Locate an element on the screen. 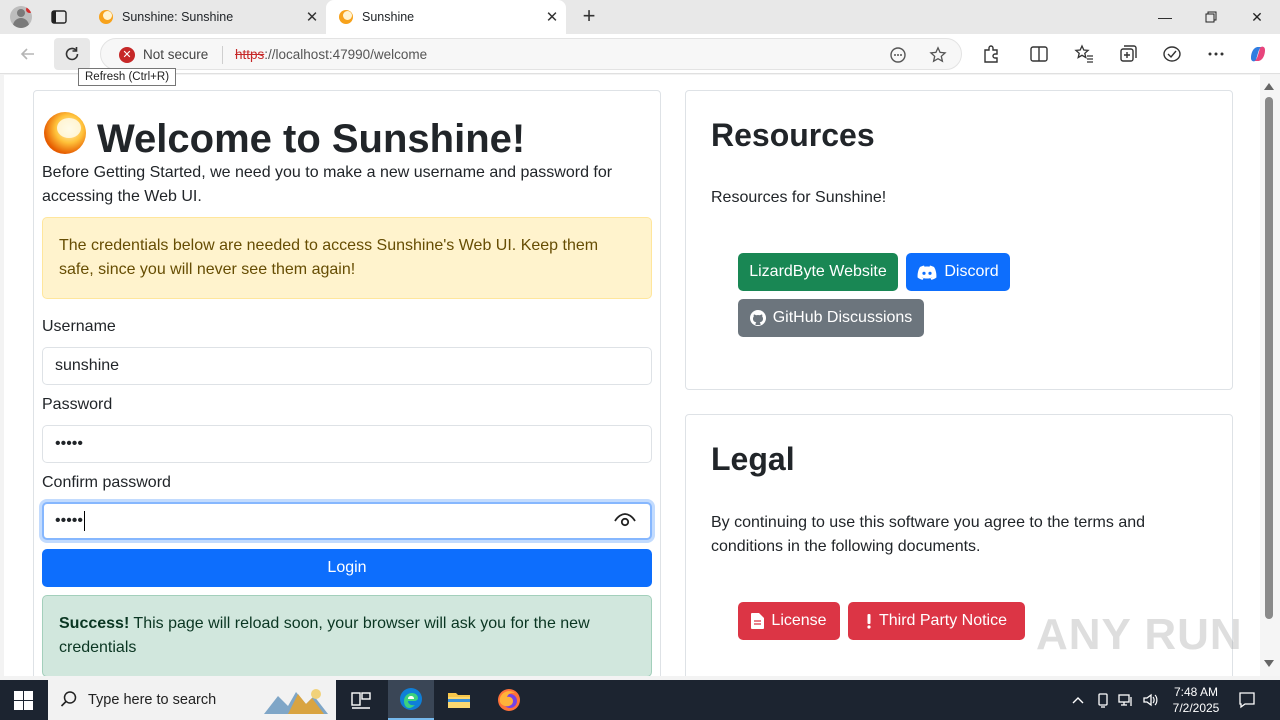  windows-start-icon is located at coordinates (23, 700).